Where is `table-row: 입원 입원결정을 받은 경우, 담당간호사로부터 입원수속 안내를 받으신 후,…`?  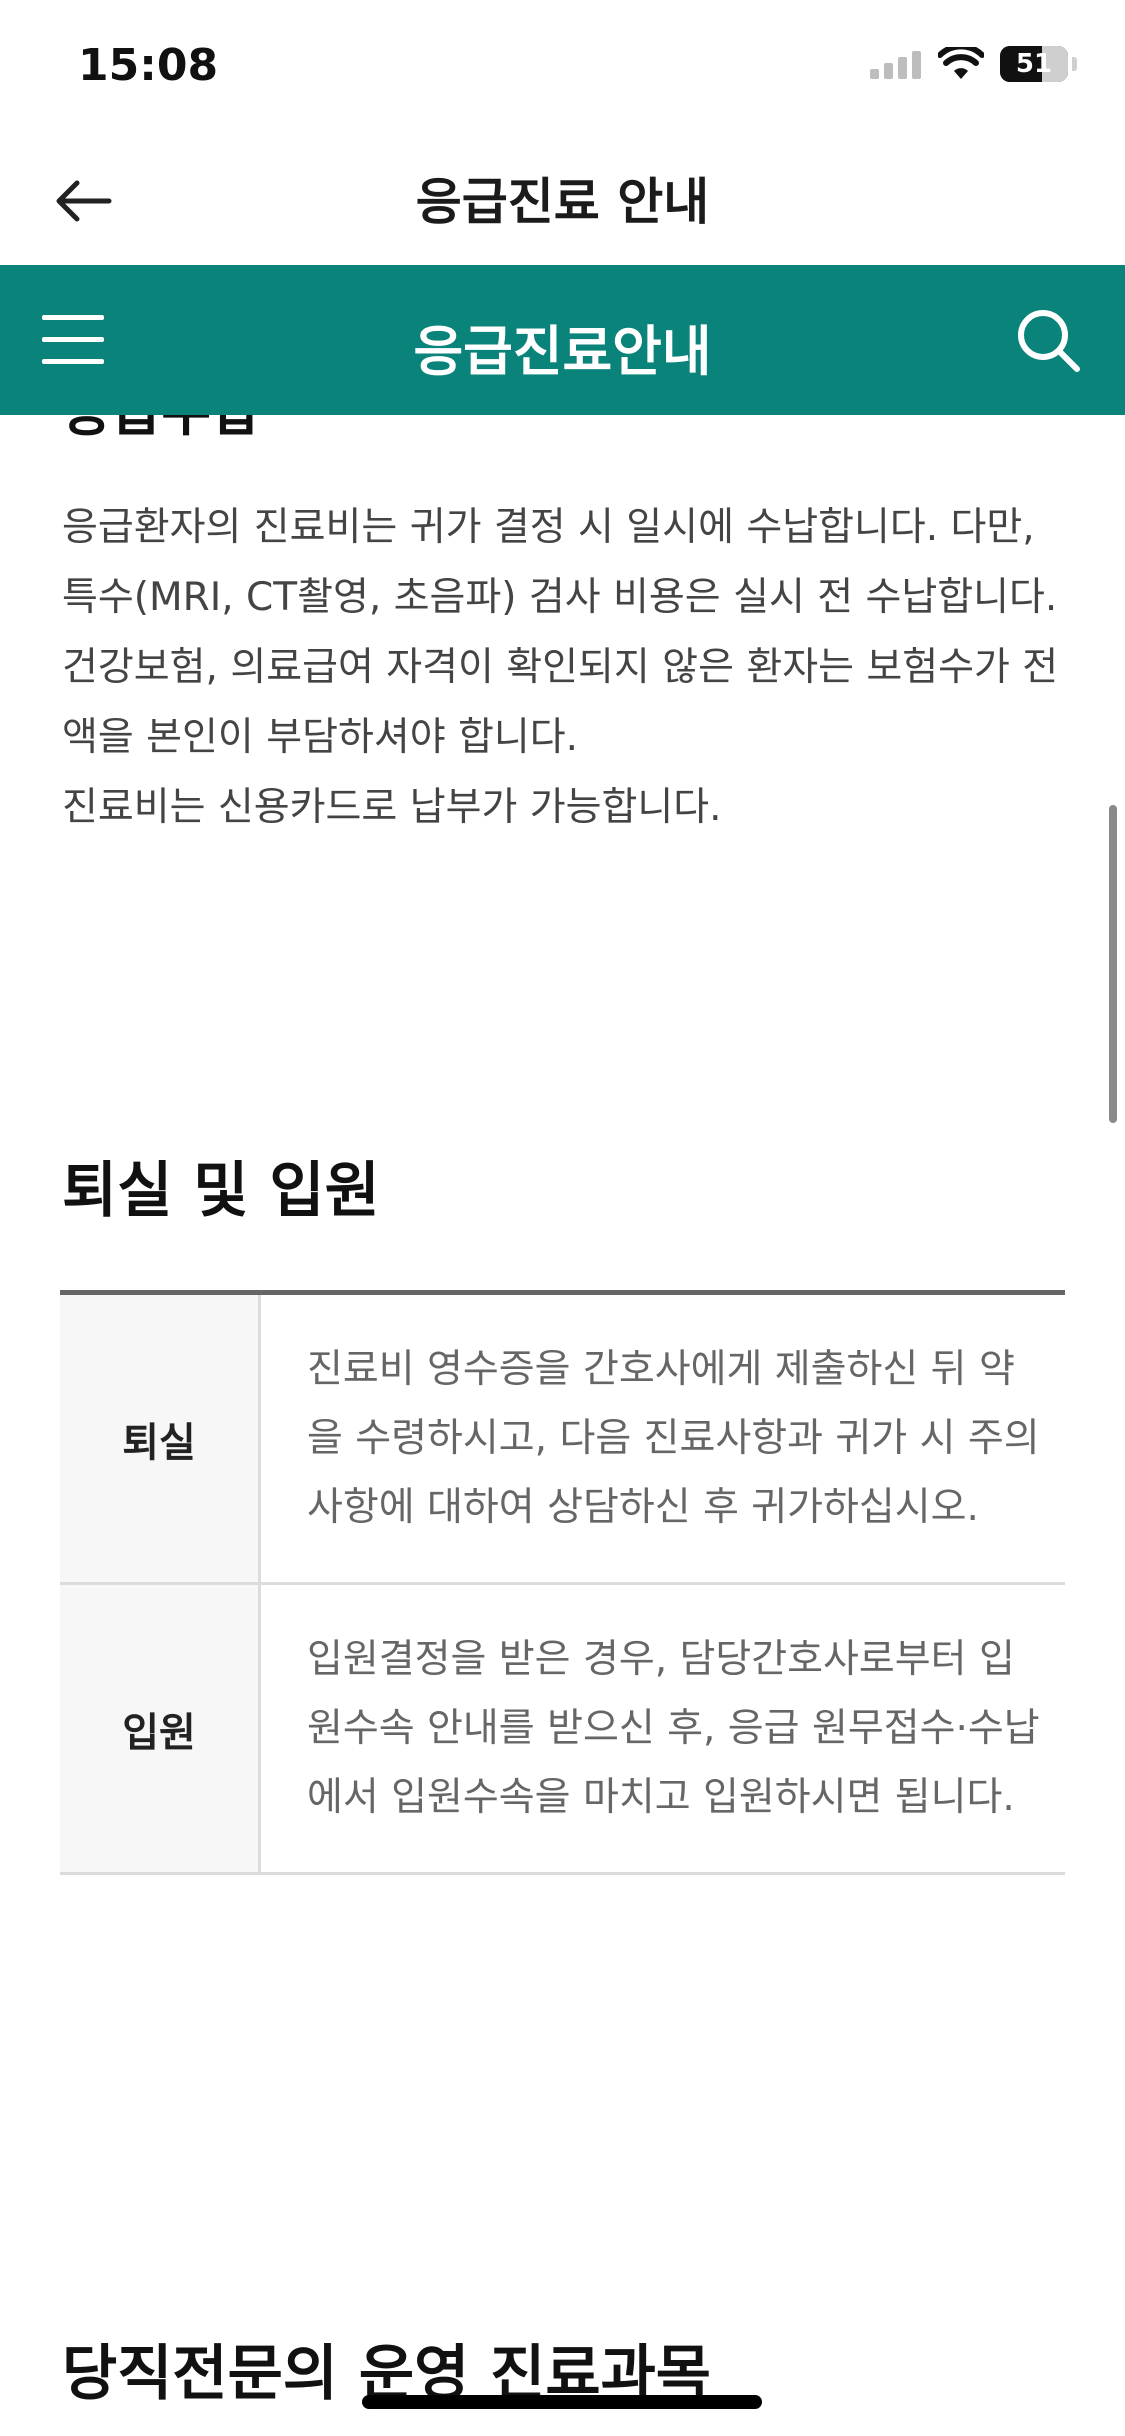 table-row: 입원 입원결정을 받은 경우, 담당간호사로부터 입원수속 안내를 받으신 후,… is located at coordinates (562, 1730).